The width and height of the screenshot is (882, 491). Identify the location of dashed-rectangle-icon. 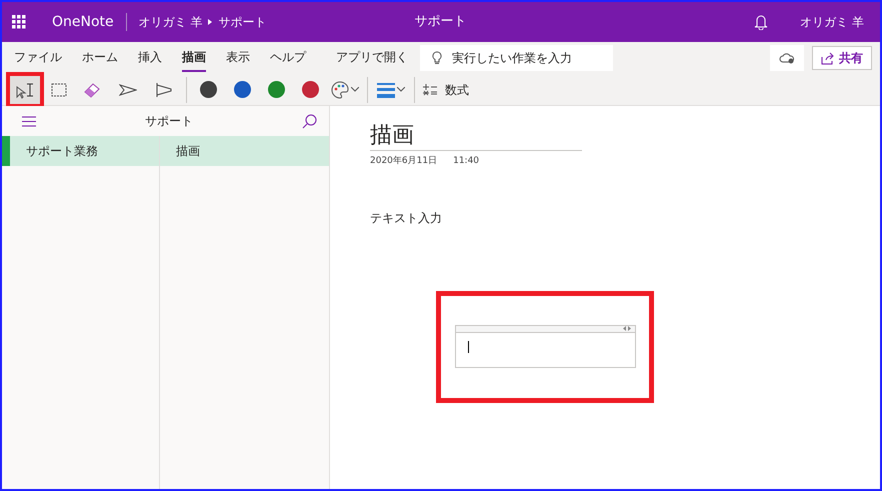
(59, 89).